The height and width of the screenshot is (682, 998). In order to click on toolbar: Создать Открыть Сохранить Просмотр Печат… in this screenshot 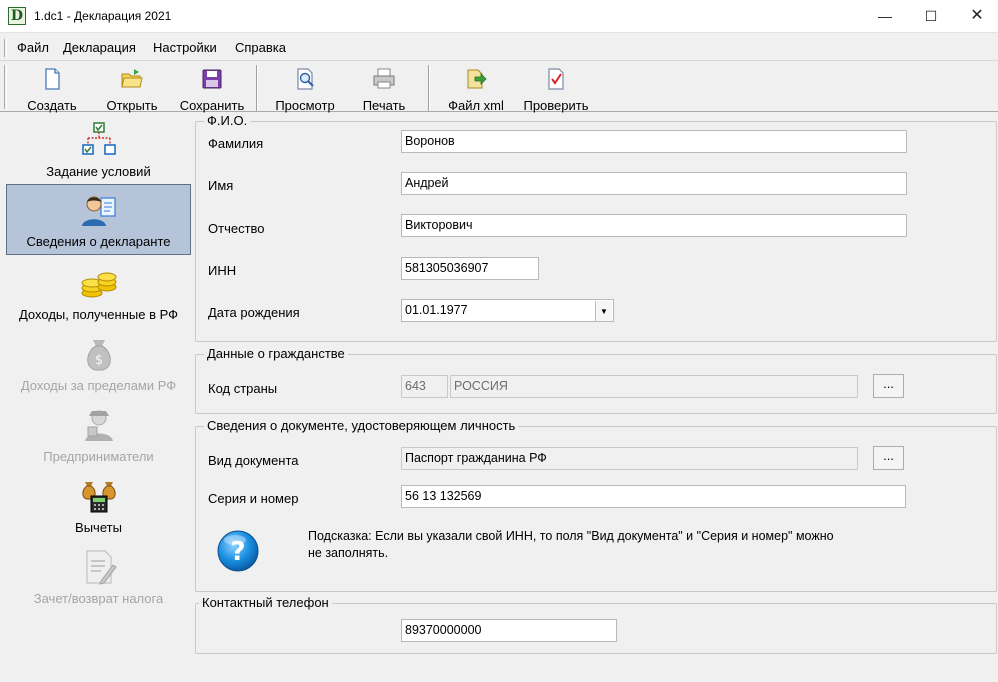, I will do `click(499, 86)`.